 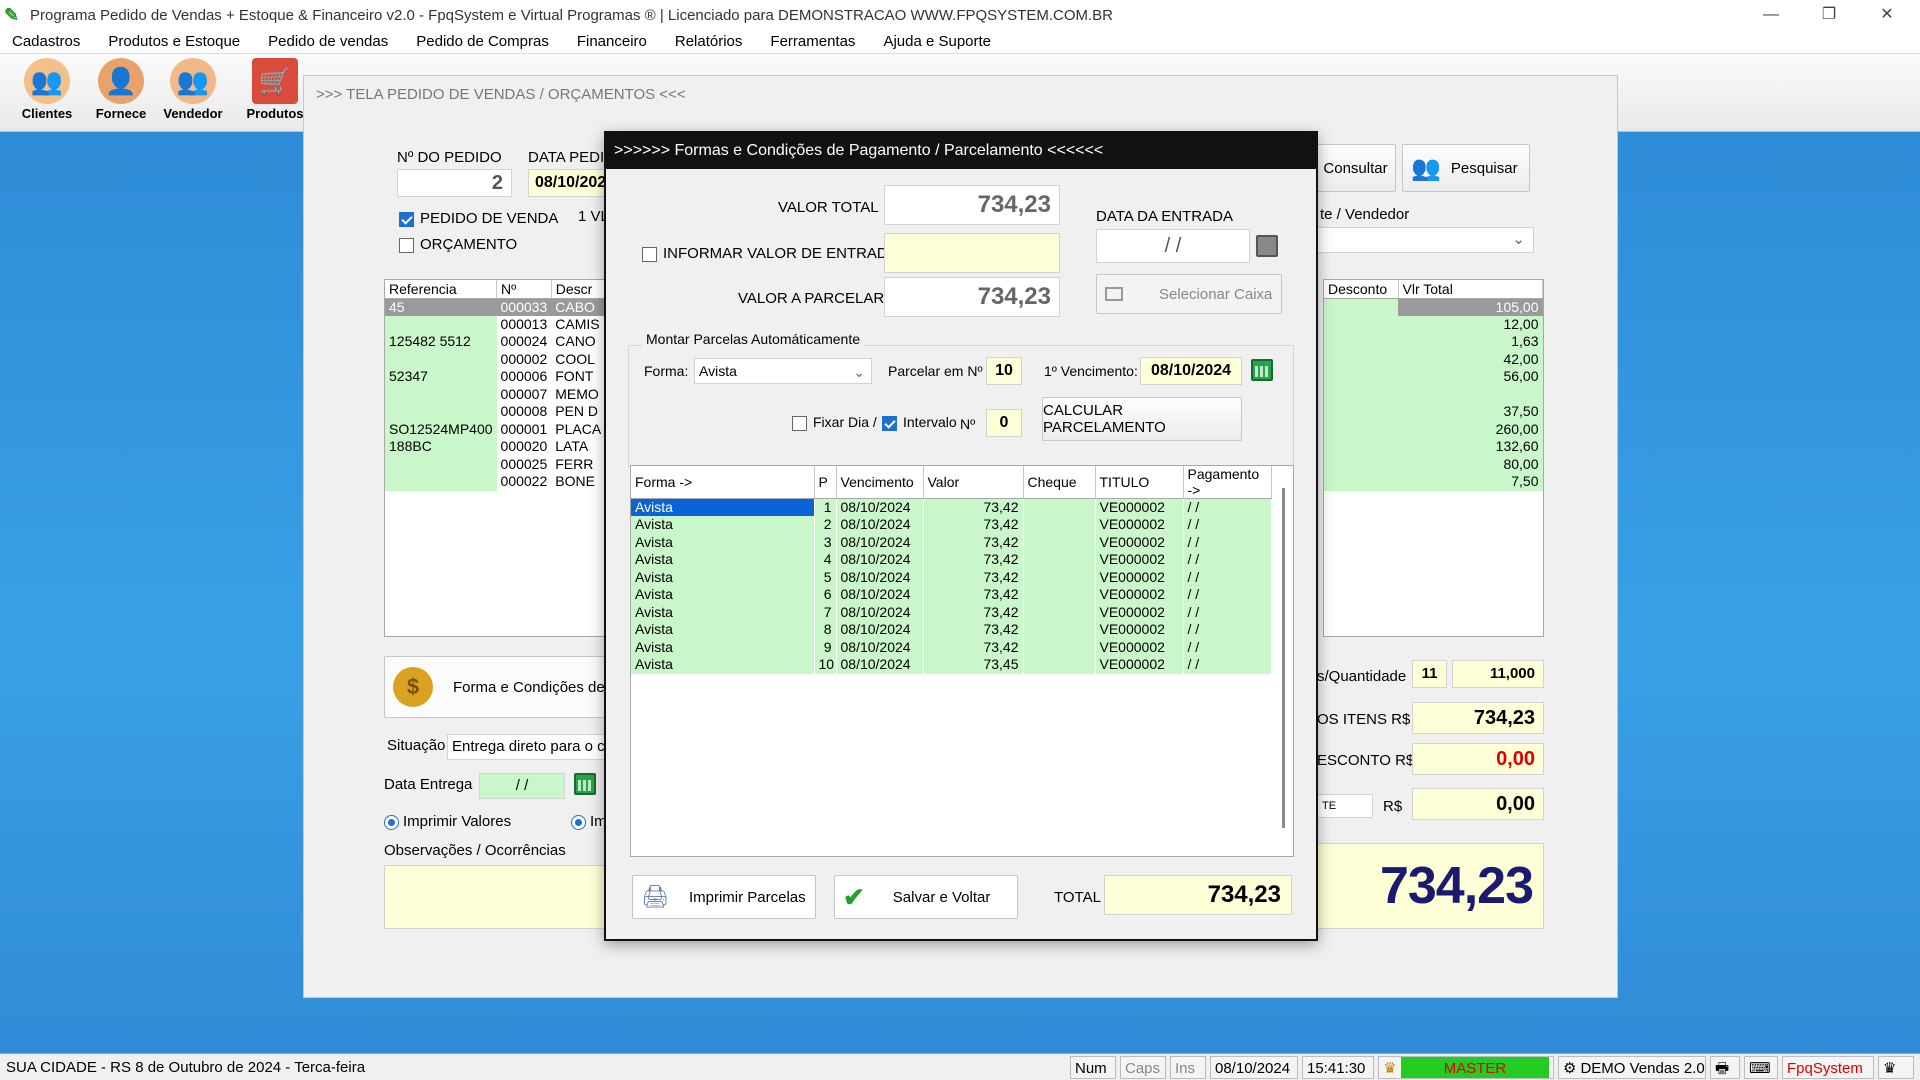 I want to click on observacoes-textarea, so click(x=495, y=897).